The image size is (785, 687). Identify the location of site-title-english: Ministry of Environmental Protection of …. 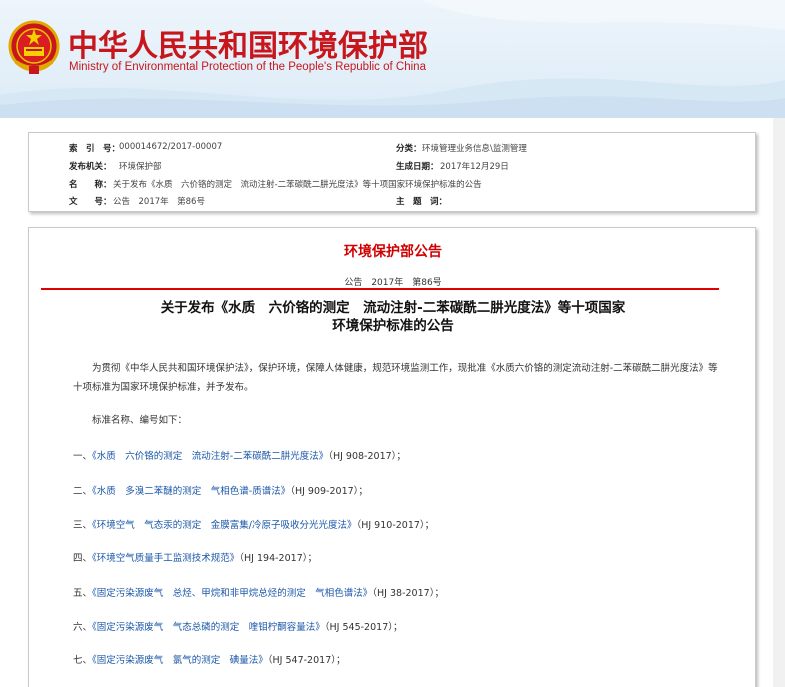
(247, 67).